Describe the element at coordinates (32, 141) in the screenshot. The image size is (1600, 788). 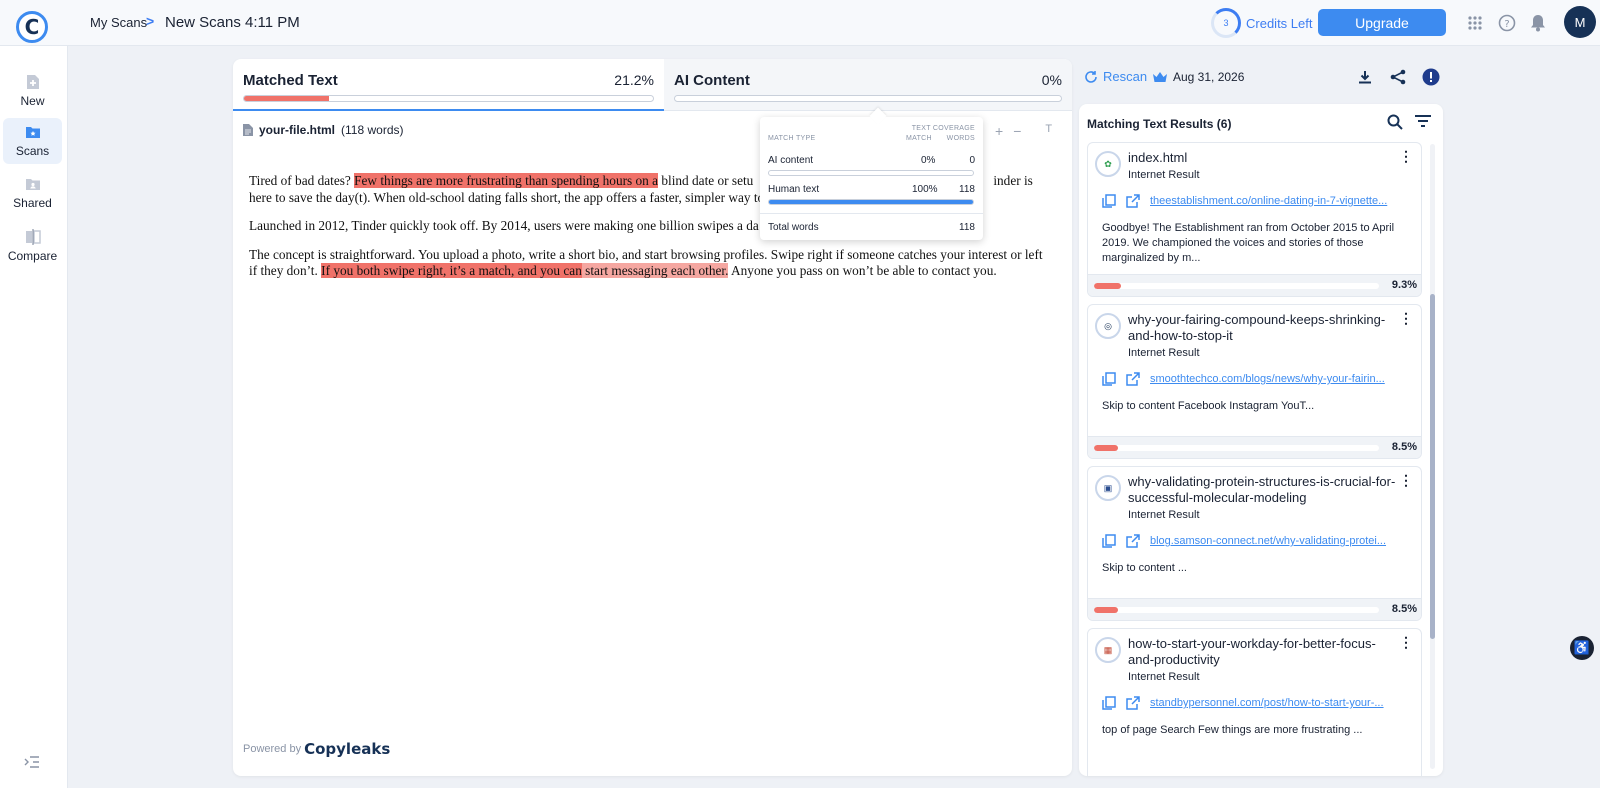
I see `sidebar-item-scans: Scans` at that location.